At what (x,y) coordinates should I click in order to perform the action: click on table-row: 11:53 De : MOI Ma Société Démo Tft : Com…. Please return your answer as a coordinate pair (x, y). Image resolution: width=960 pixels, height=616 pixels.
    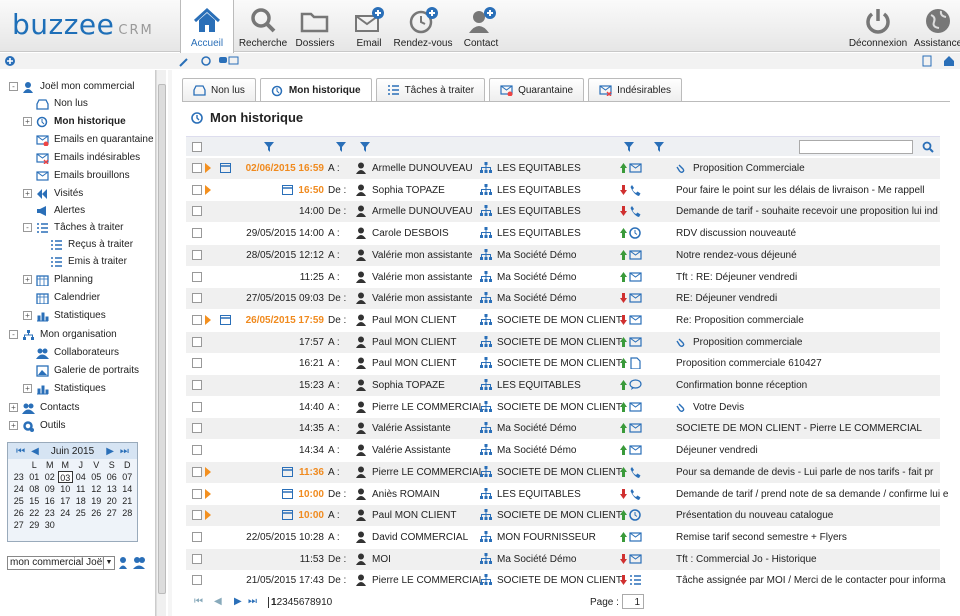
    Looking at the image, I should click on (563, 559).